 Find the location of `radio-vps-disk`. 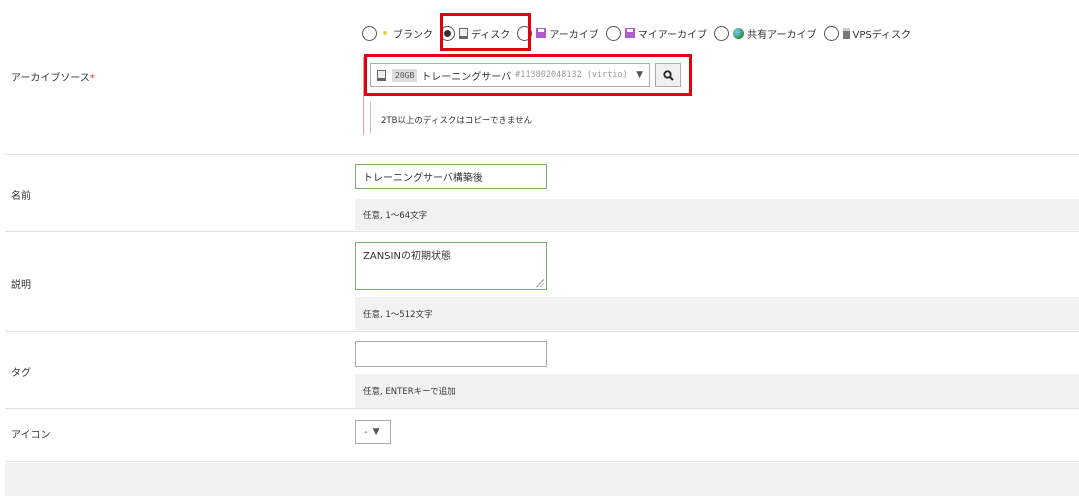

radio-vps-disk is located at coordinates (831, 33).